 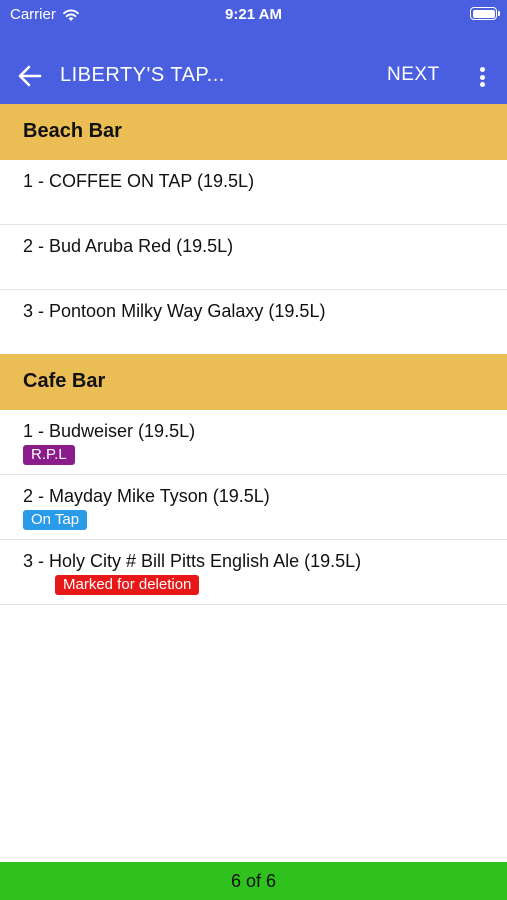 I want to click on battery-icon, so click(x=485, y=13).